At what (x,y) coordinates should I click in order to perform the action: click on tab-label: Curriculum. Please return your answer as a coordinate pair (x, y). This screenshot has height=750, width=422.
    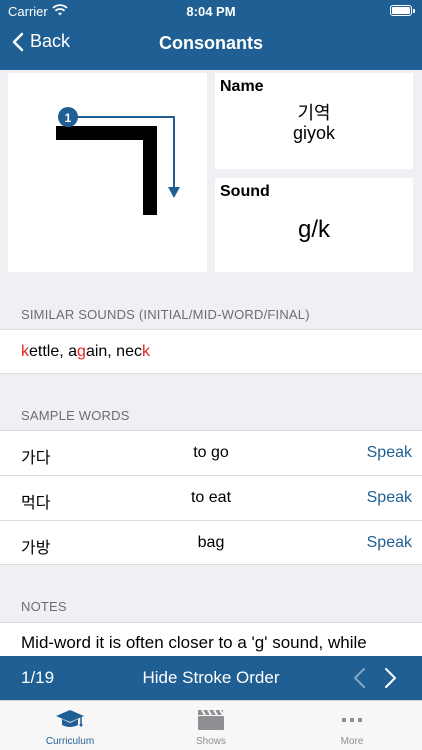
    Looking at the image, I should click on (70, 741).